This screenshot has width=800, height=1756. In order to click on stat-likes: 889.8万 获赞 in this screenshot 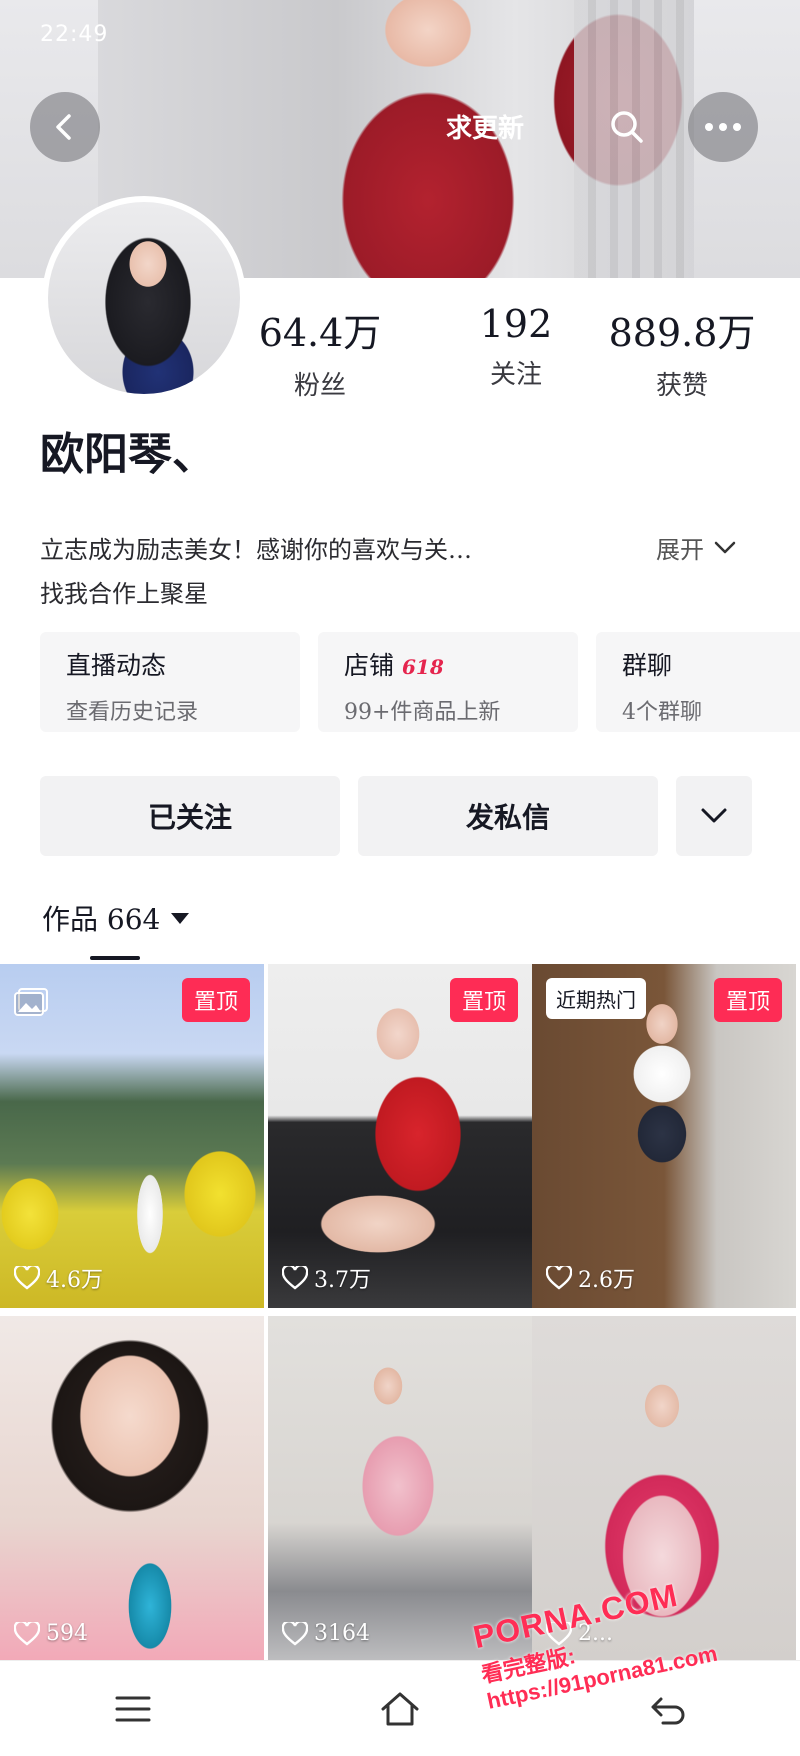, I will do `click(682, 352)`.